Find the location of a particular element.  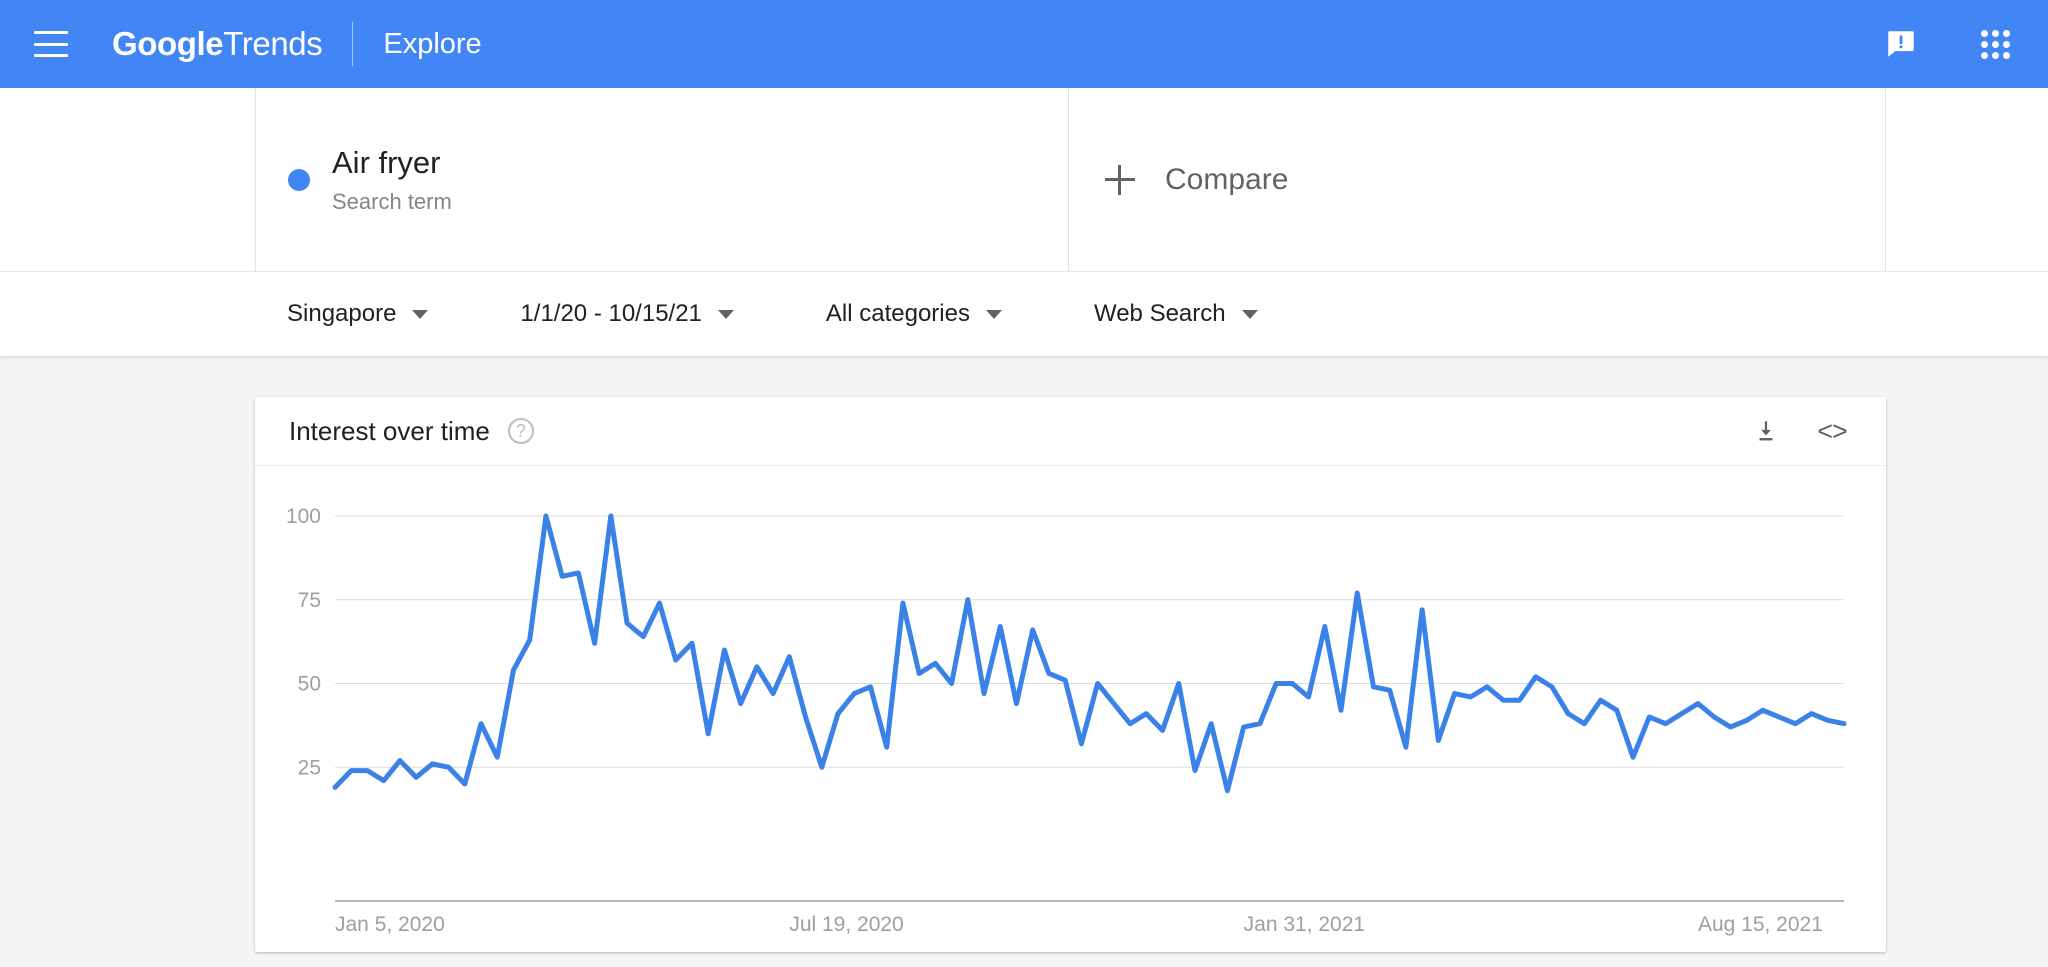

x-axis-tick-label: Jan 5, 2020 is located at coordinates (390, 924).